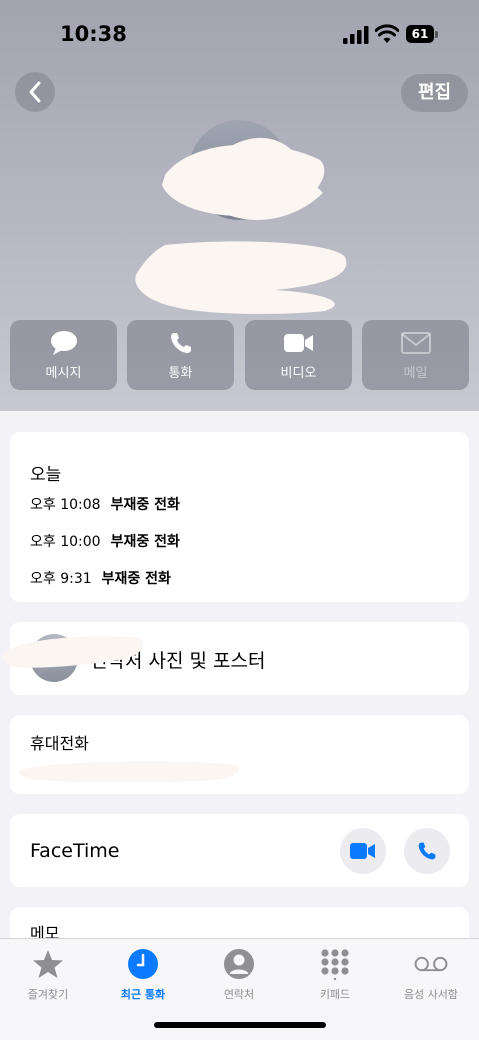 Image resolution: width=479 pixels, height=1040 pixels. I want to click on tab-label: 연락처, so click(239, 994).